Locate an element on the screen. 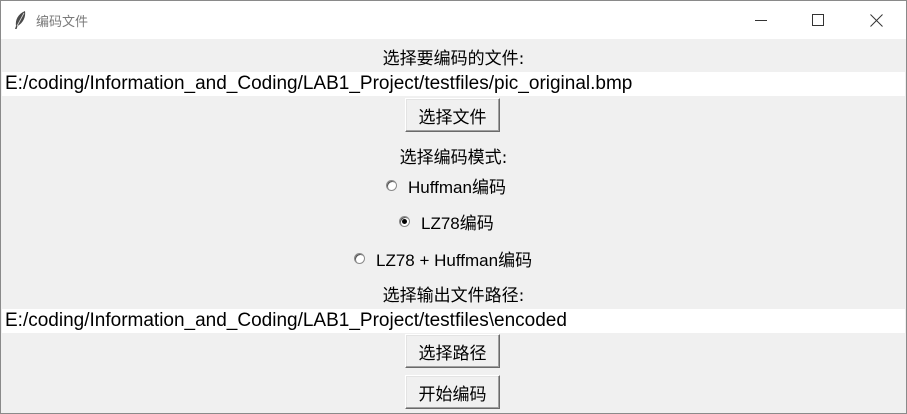  maximize-button is located at coordinates (818, 20).